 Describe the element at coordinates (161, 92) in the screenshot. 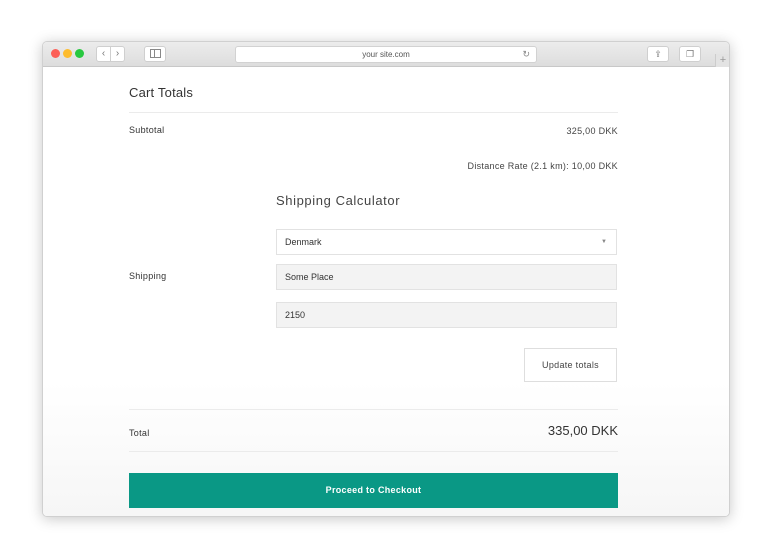

I see `cart-totals-title: Cart Totals` at that location.